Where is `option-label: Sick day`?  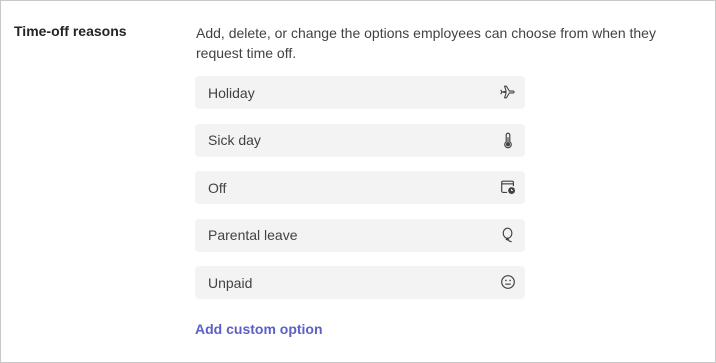 option-label: Sick day is located at coordinates (234, 140).